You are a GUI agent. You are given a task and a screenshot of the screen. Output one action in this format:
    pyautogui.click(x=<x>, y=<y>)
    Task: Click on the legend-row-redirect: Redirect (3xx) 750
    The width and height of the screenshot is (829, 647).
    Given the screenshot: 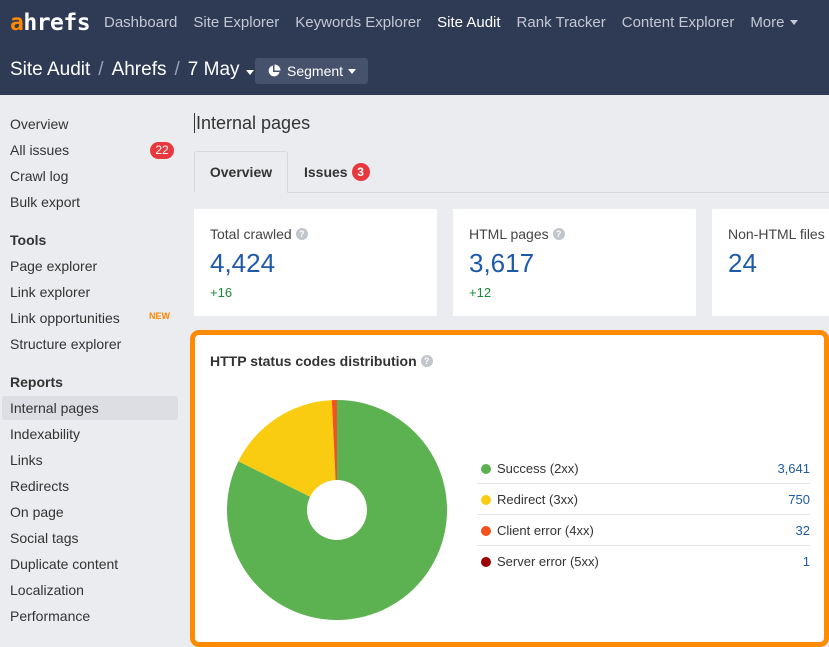 What is the action you would take?
    pyautogui.click(x=643, y=499)
    